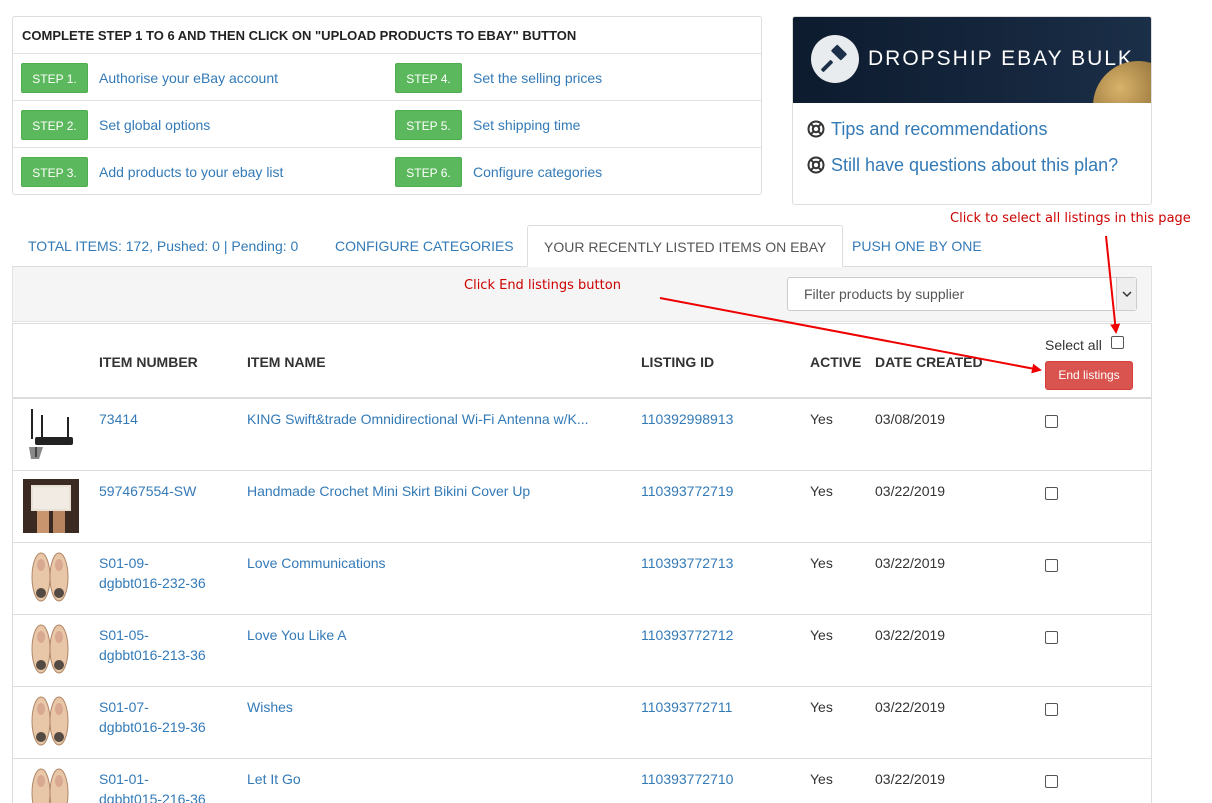 Image resolution: width=1212 pixels, height=803 pixels. Describe the element at coordinates (286, 362) in the screenshot. I see `header-item-name: ITEM NAME` at that location.